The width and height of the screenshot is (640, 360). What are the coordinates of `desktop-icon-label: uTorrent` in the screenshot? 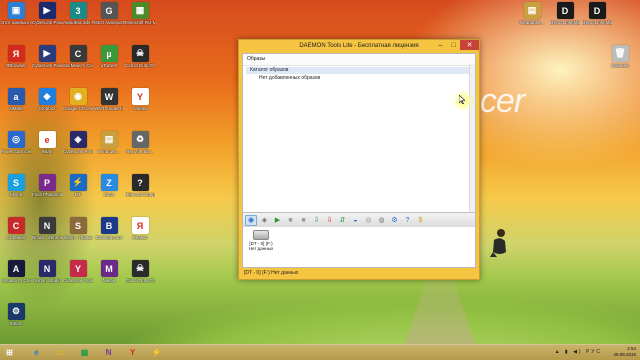 It's located at (109, 65).